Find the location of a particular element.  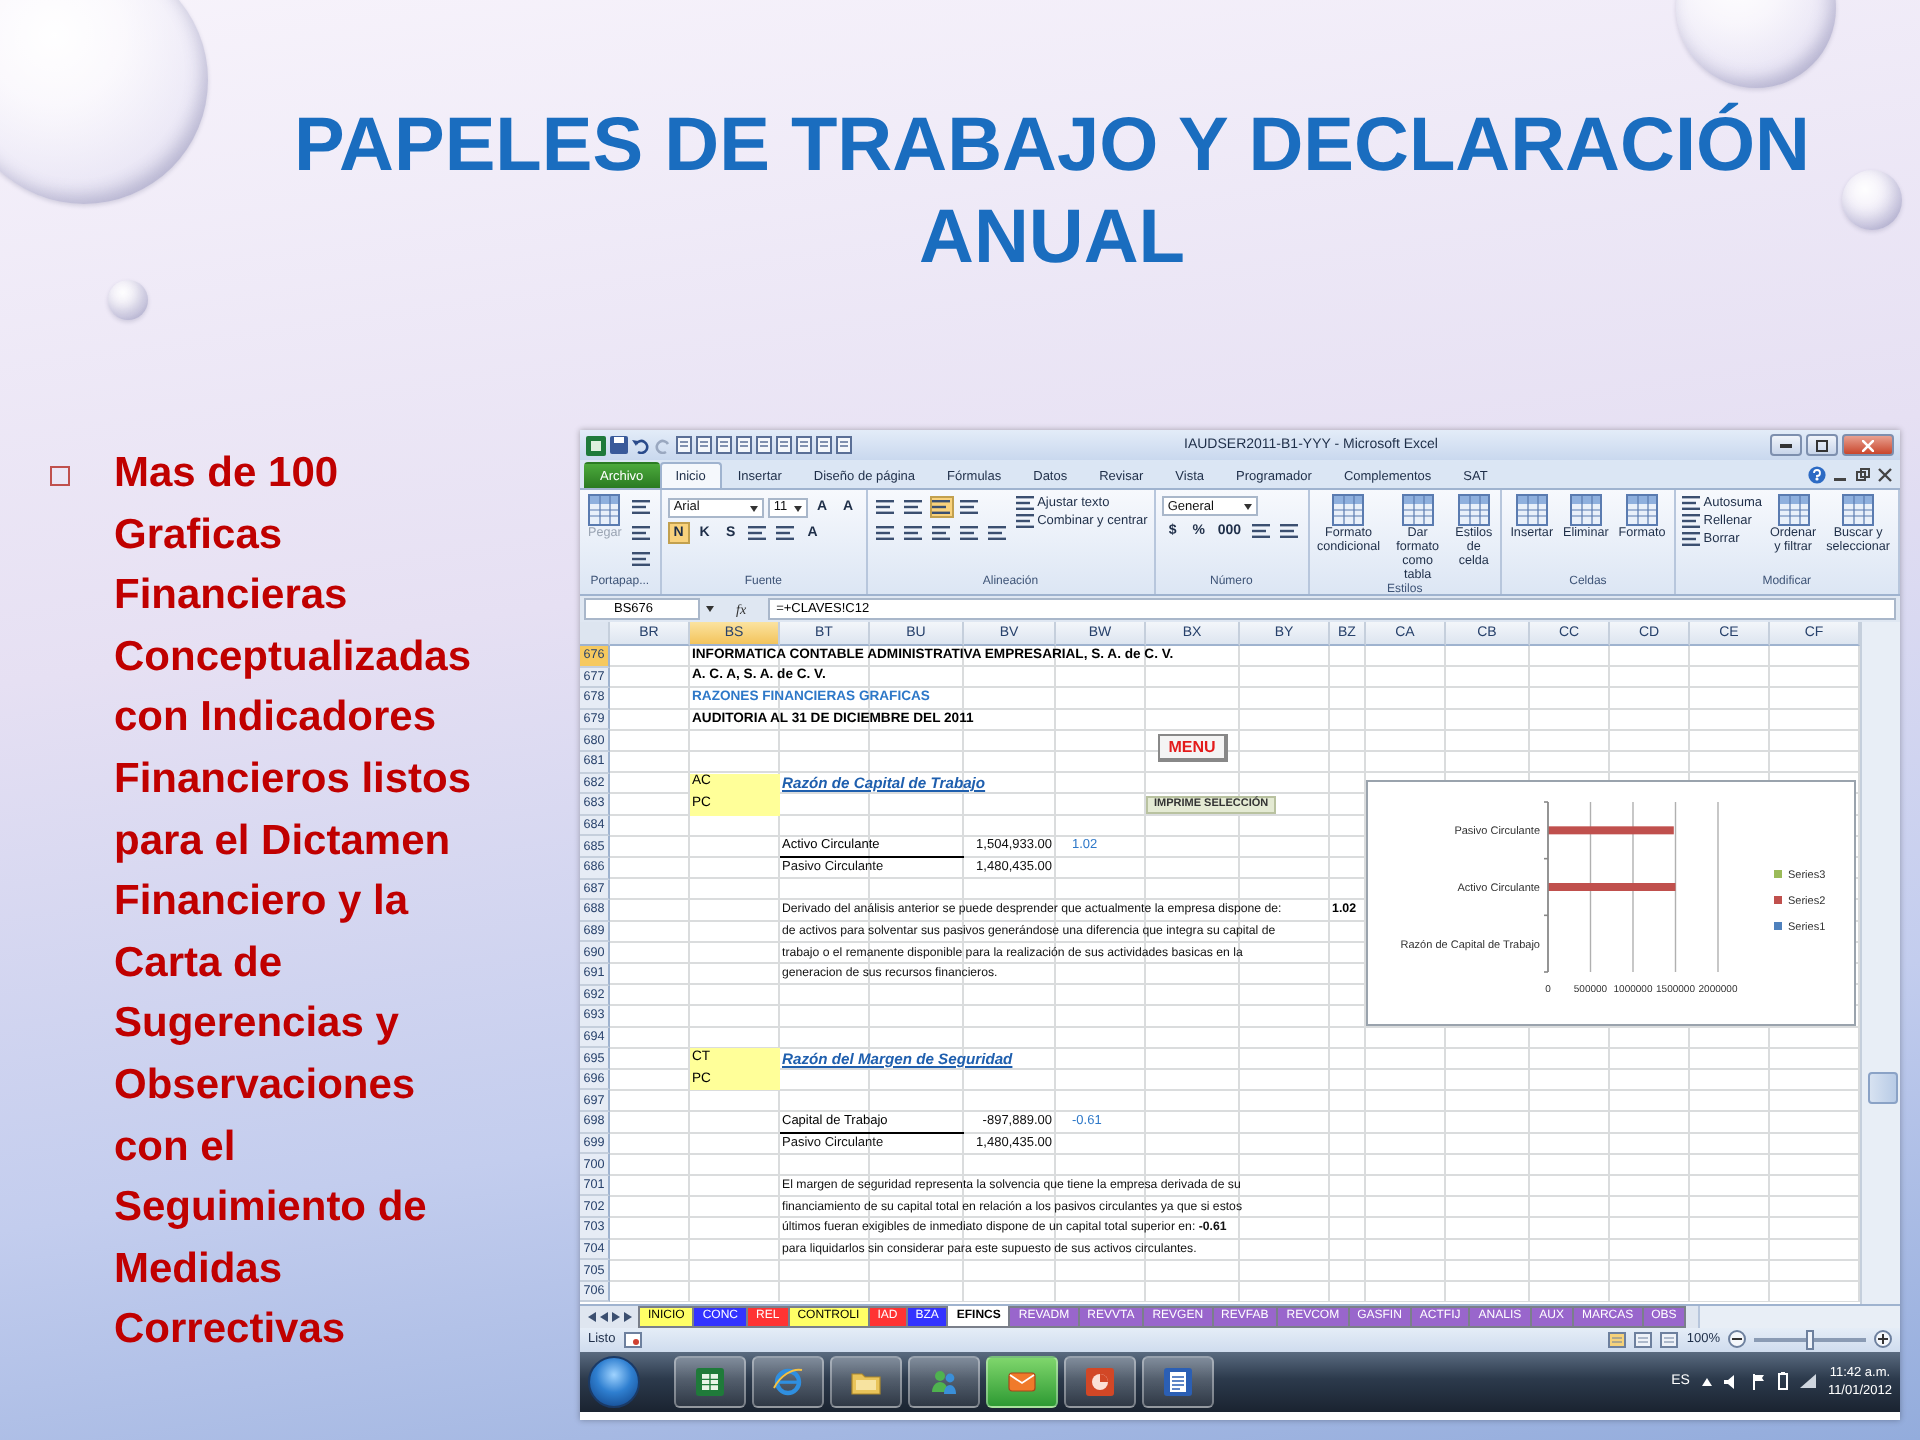

maximize-icon is located at coordinates (1822, 445).